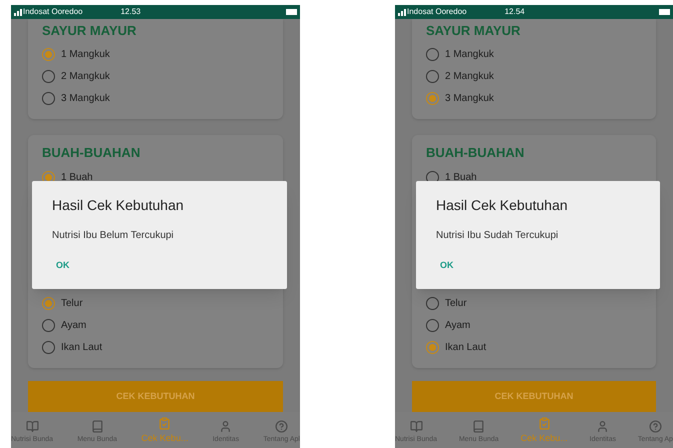 Image resolution: width=673 pixels, height=448 pixels. I want to click on dialog-message: Nutrisi Ibu Sudah Tercukupi, so click(498, 236).